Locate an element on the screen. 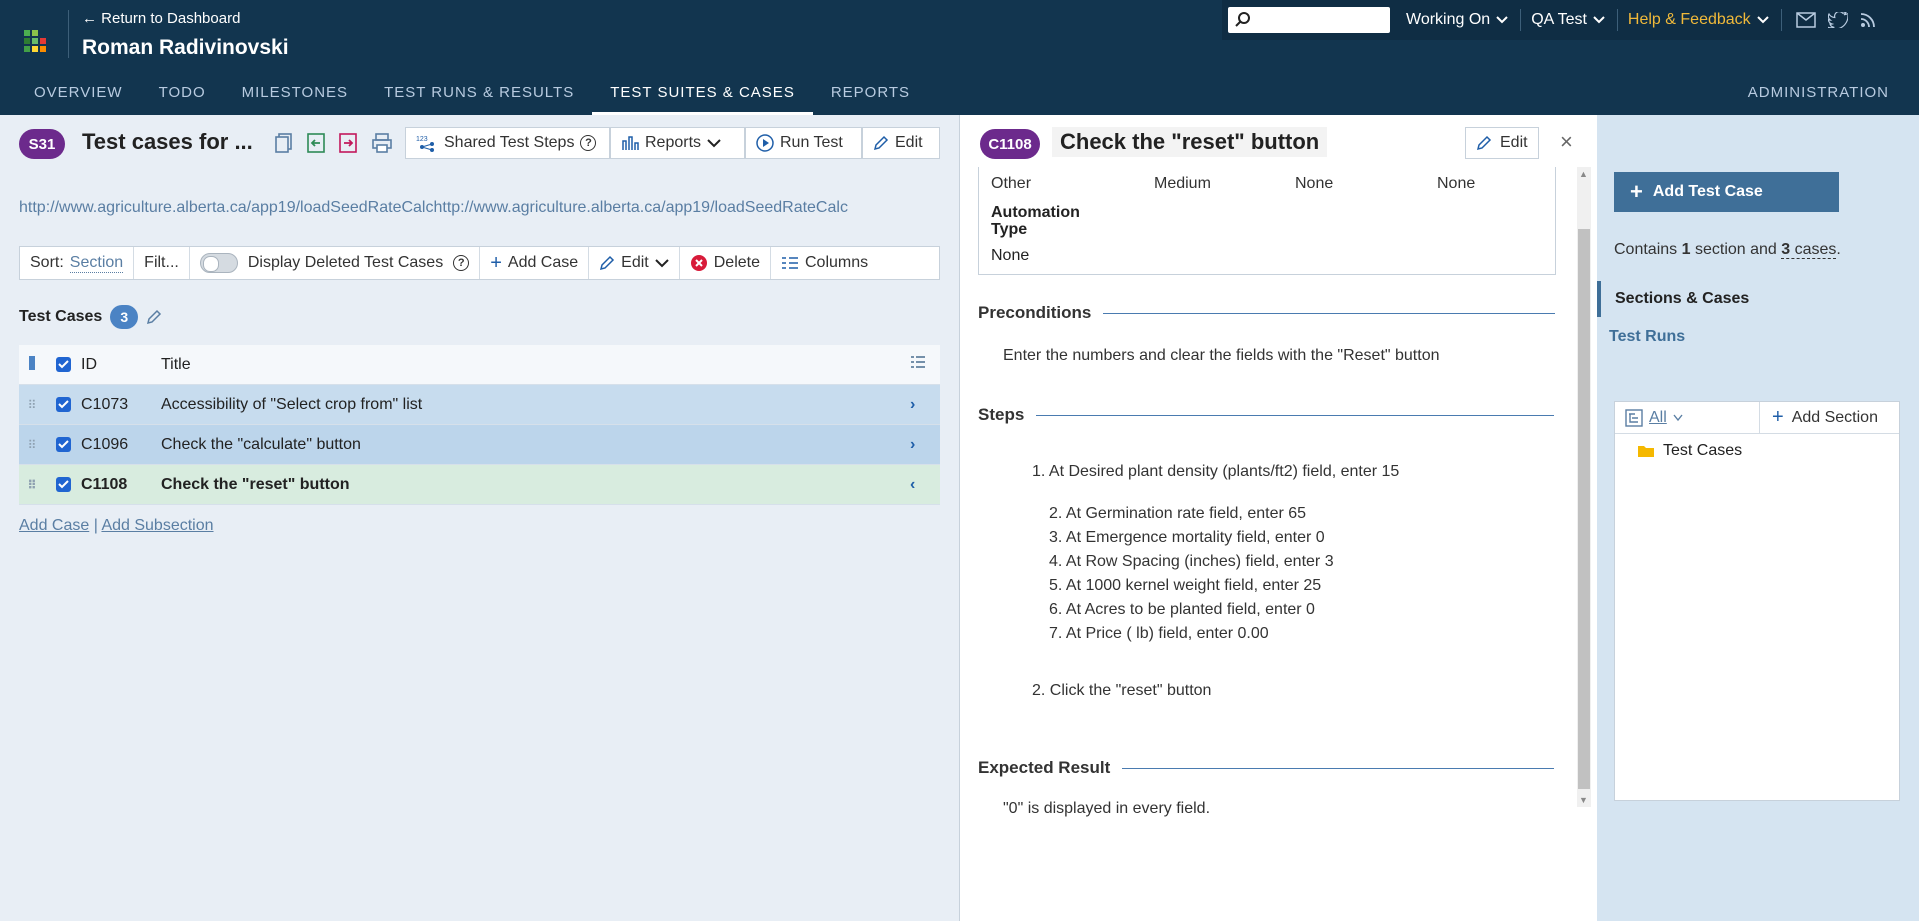 This screenshot has width=1919, height=921. tab-reports: REPORTS is located at coordinates (870, 95).